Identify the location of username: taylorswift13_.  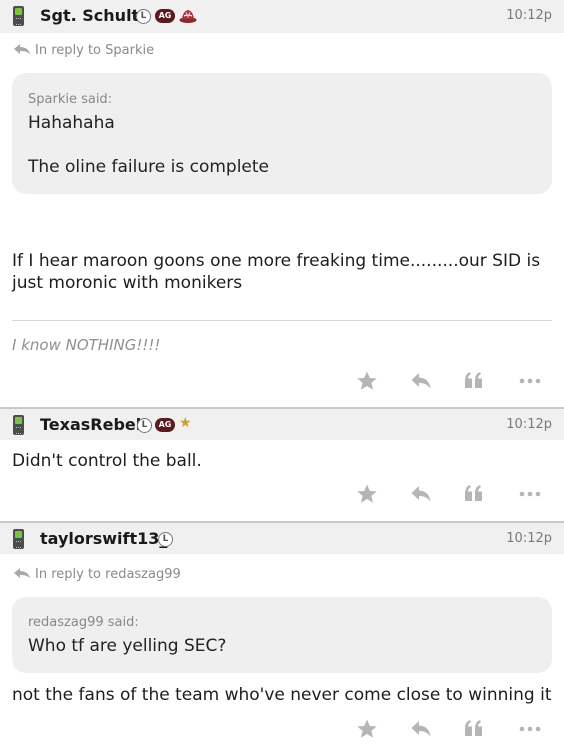
(103, 538).